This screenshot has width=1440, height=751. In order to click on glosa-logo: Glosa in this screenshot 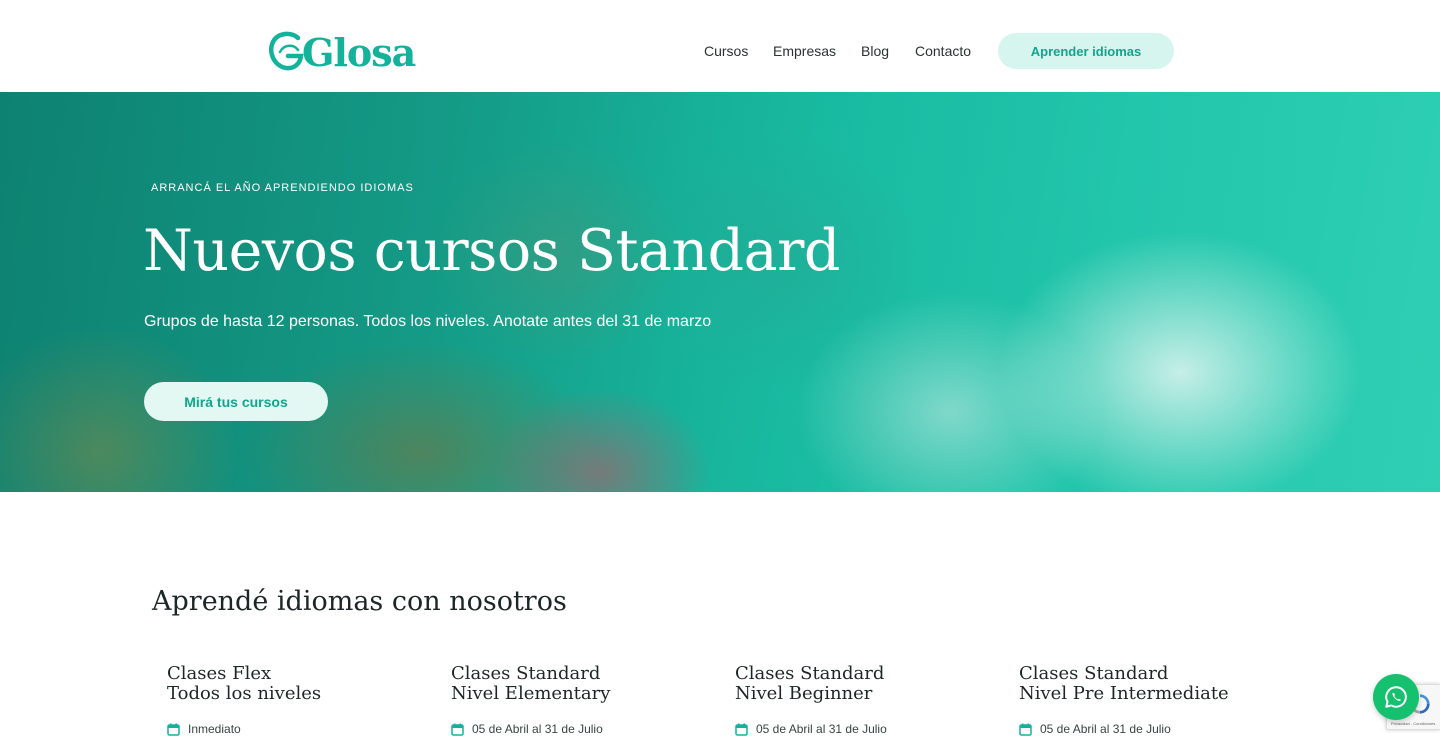, I will do `click(342, 52)`.